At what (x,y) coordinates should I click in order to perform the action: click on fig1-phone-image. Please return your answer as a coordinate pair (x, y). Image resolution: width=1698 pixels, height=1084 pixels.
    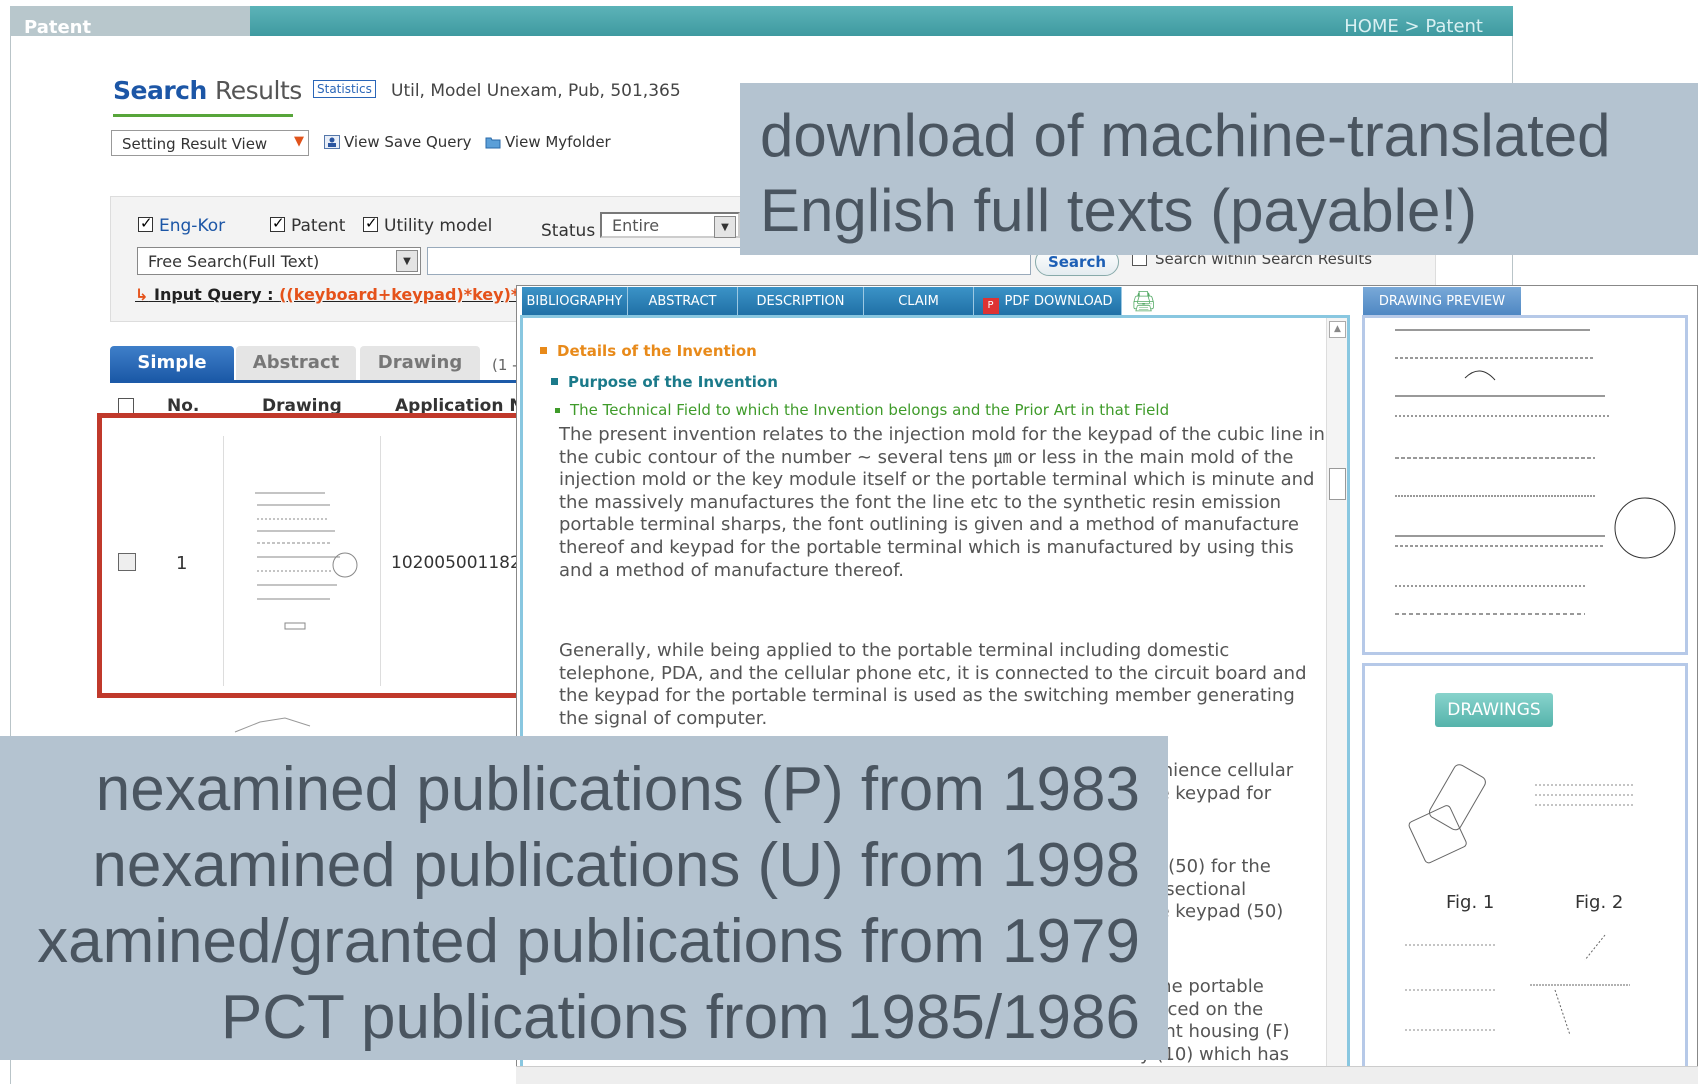
    Looking at the image, I should click on (1455, 817).